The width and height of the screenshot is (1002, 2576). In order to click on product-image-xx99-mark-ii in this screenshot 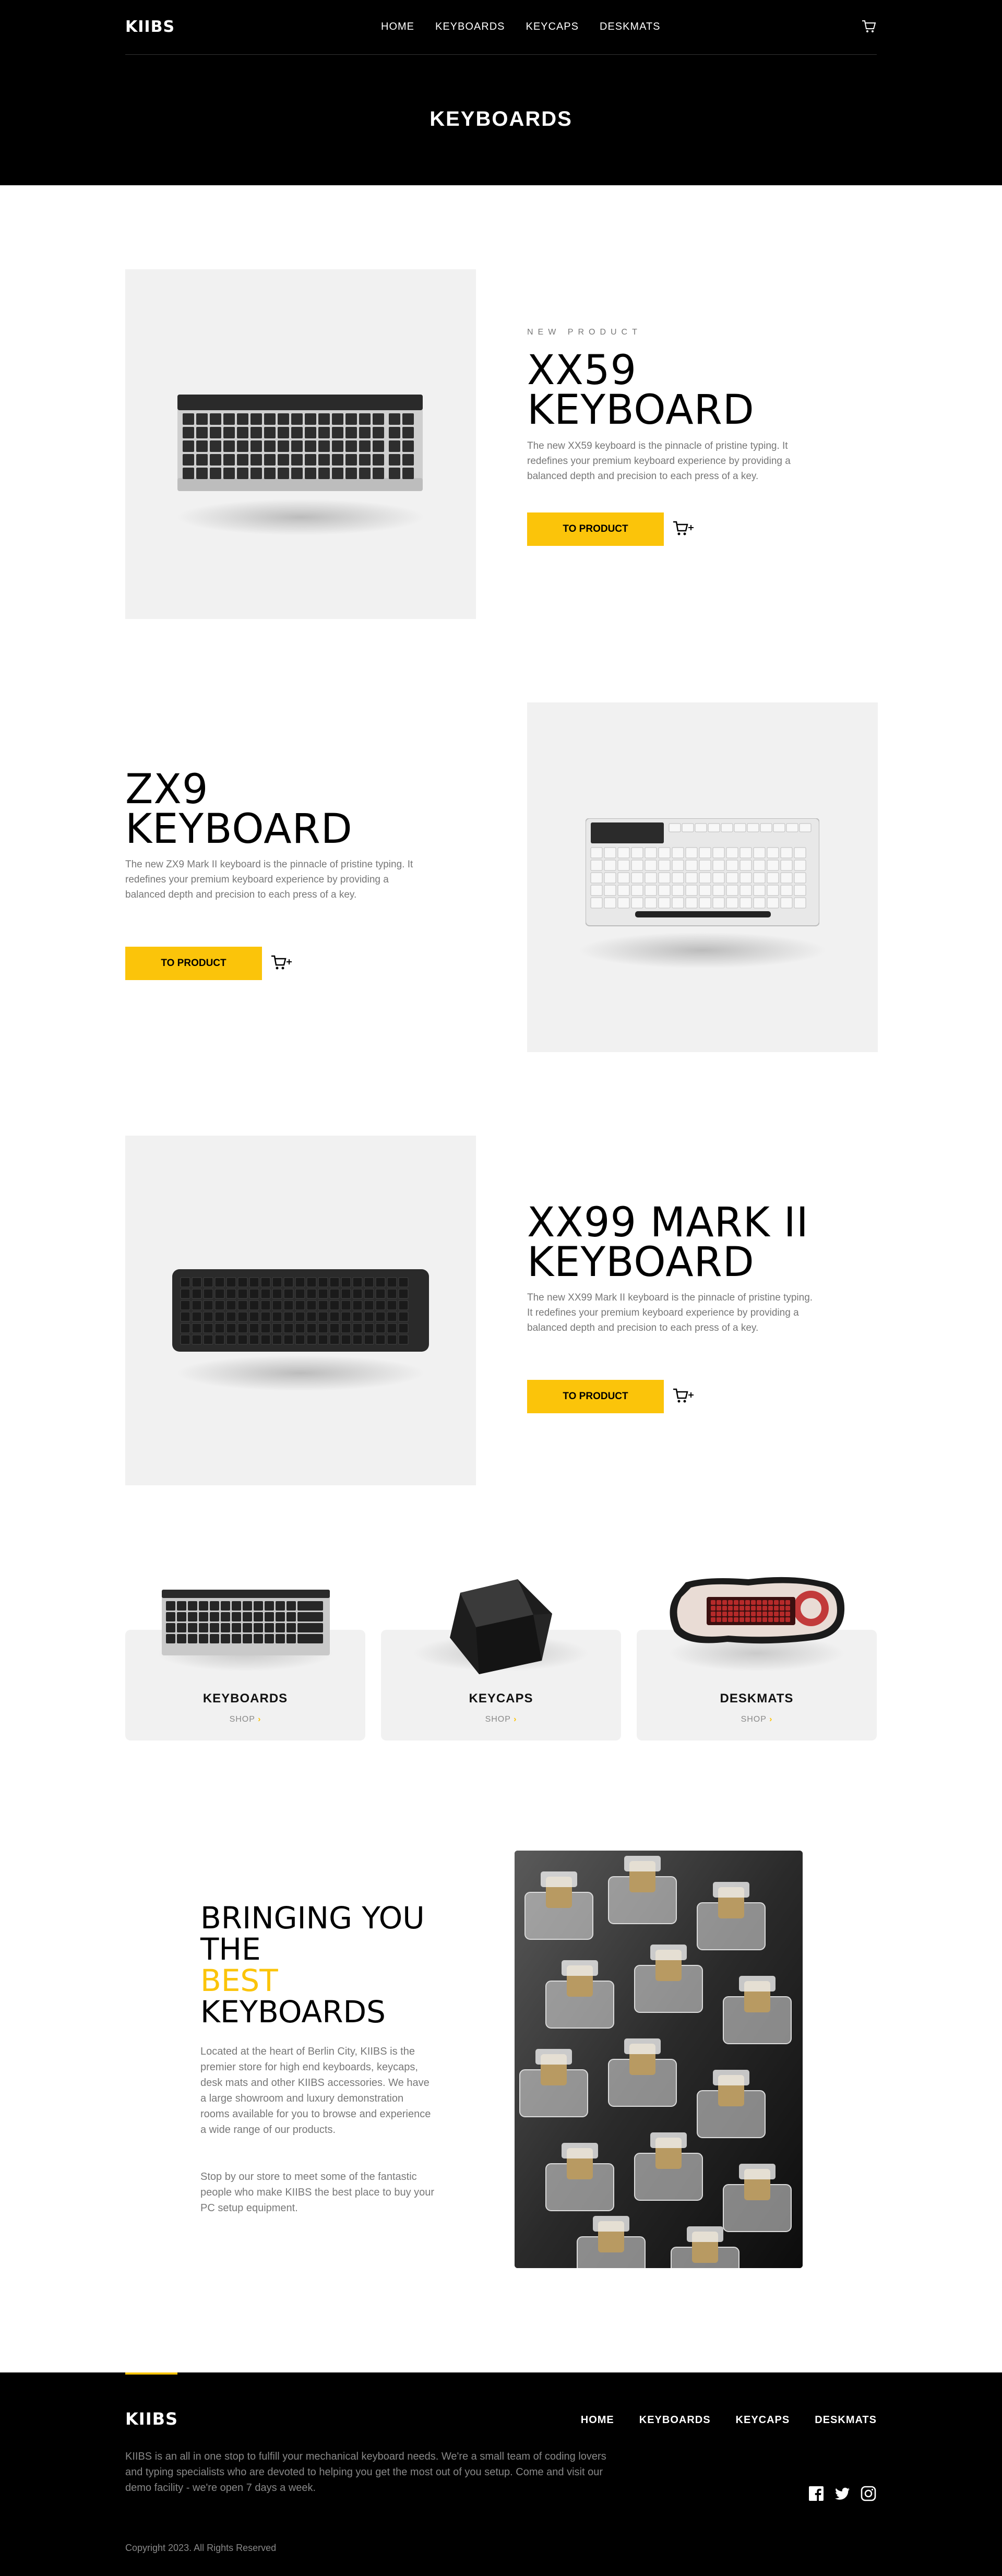, I will do `click(300, 1310)`.